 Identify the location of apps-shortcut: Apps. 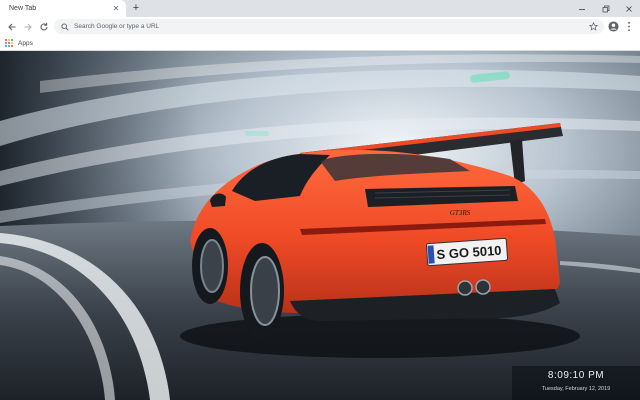
(19, 43).